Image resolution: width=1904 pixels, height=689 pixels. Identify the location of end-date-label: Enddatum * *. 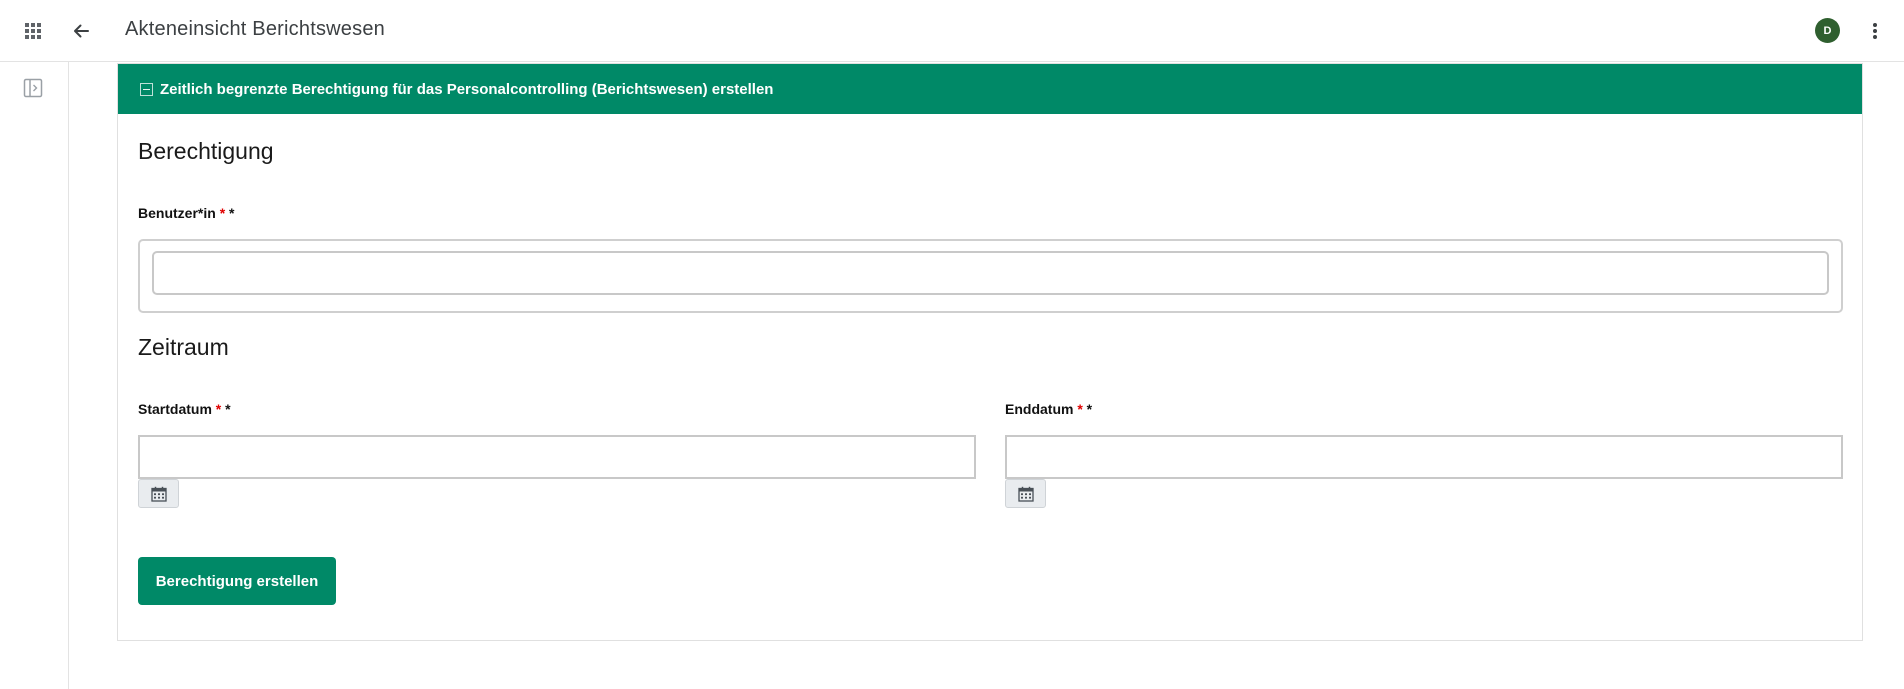
(1048, 409).